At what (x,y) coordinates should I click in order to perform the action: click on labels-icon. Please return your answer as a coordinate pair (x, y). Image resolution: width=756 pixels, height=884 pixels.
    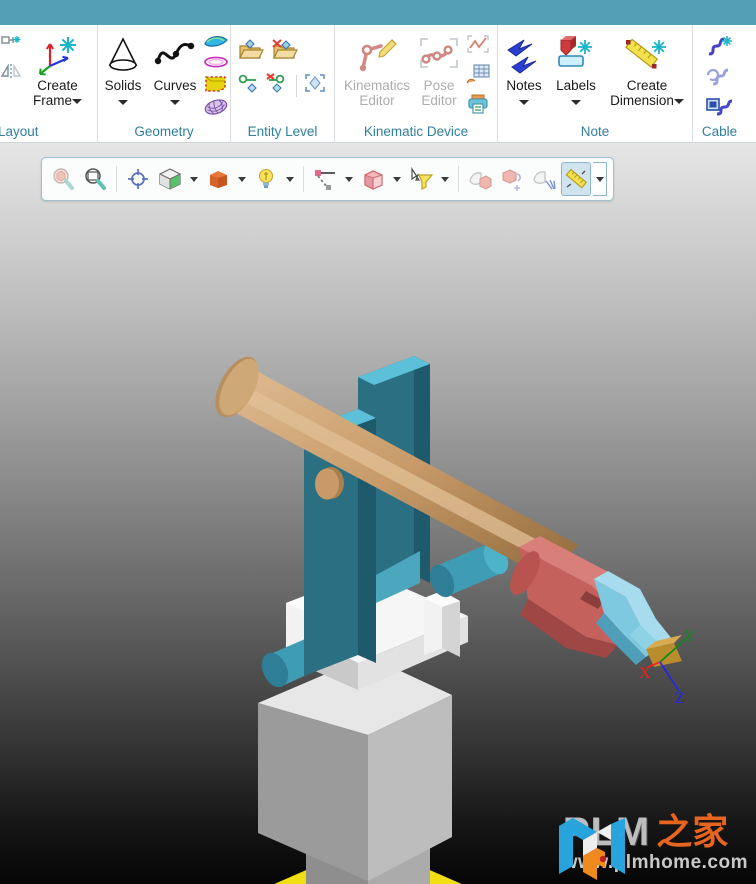
    Looking at the image, I should click on (576, 55).